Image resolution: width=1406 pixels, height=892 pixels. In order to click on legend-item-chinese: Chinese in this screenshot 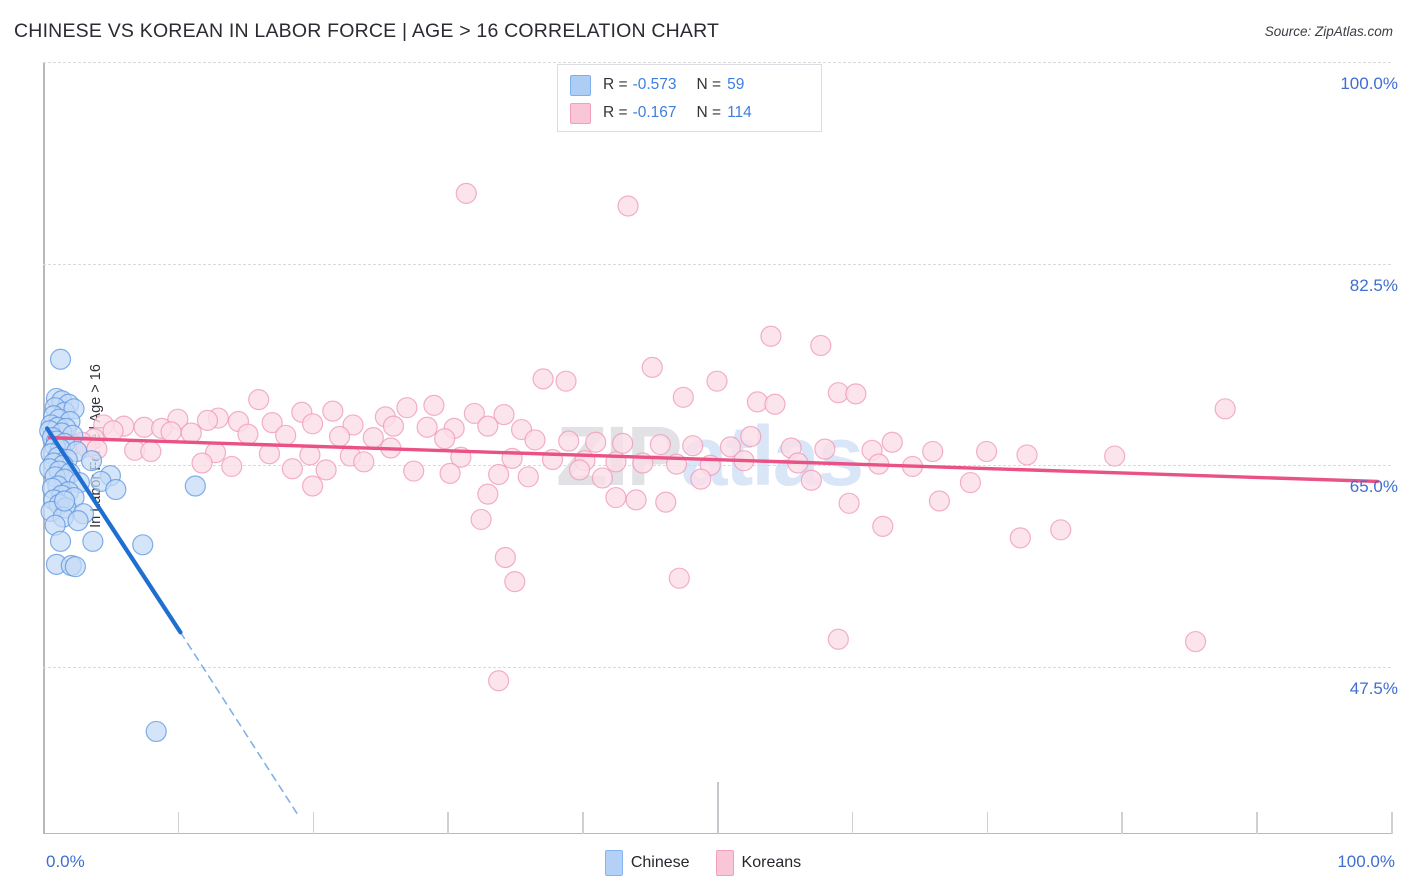, I will do `click(647, 863)`.